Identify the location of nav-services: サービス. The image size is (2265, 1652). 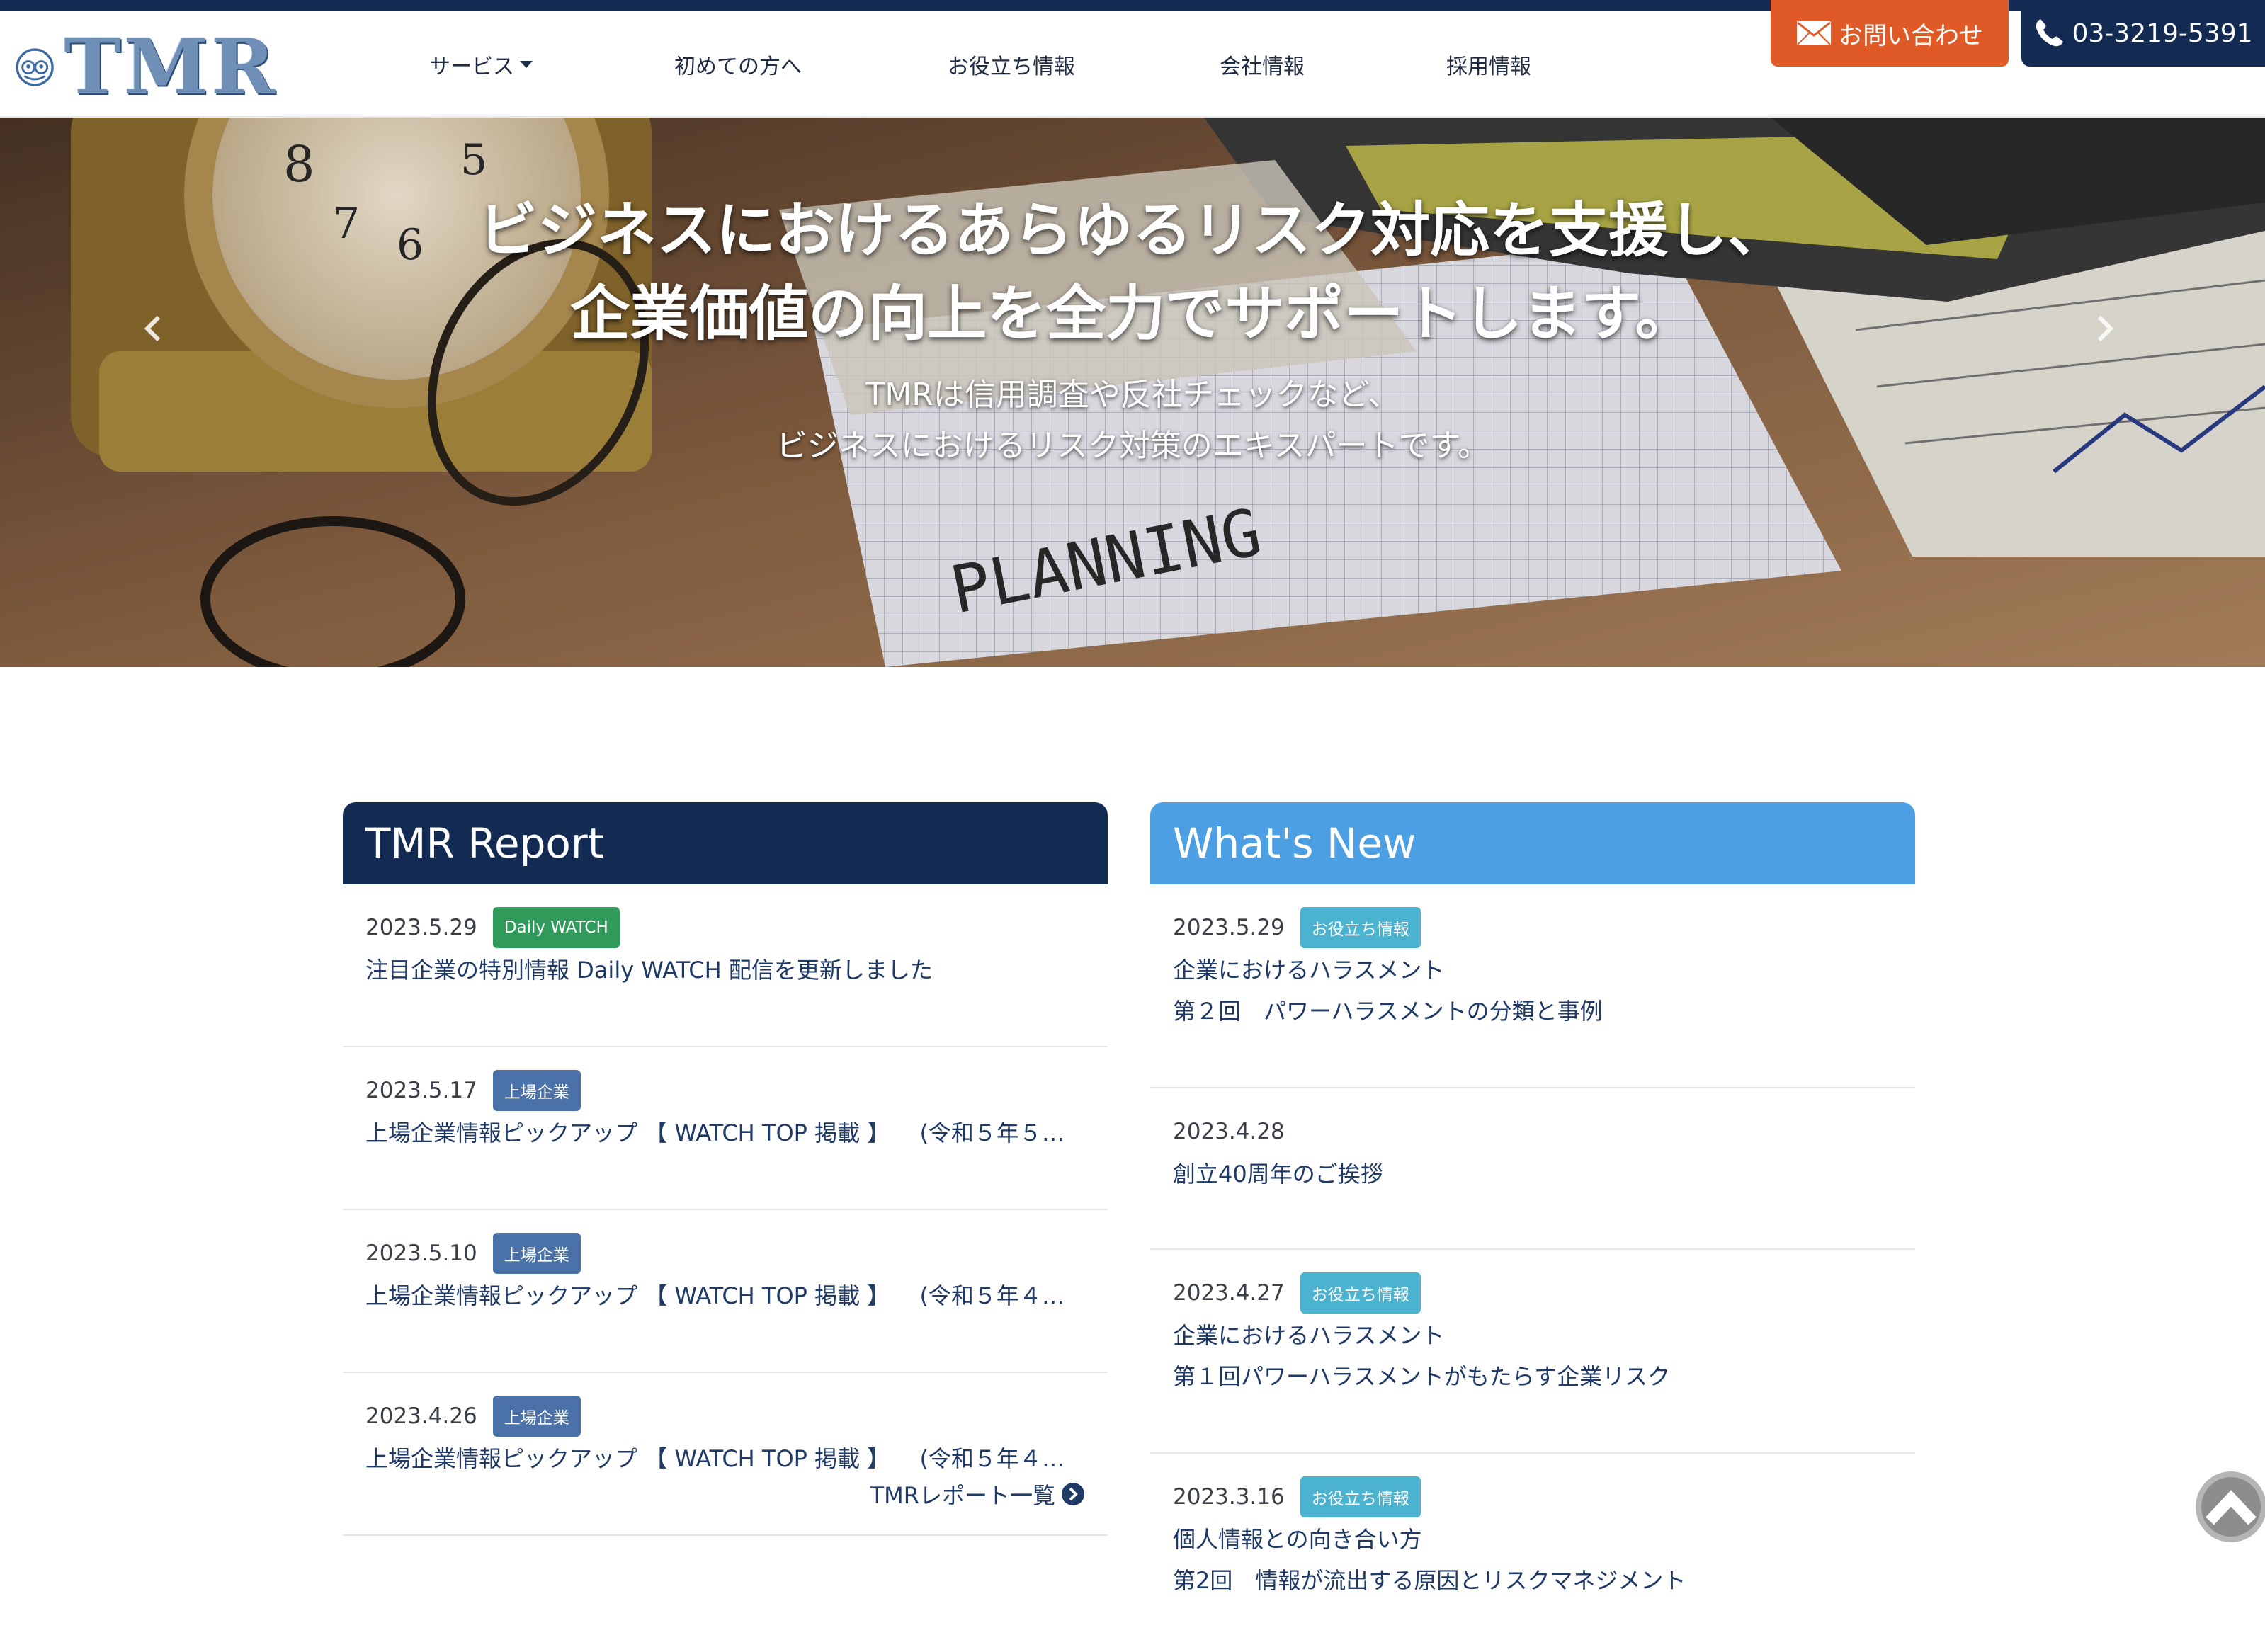
(481, 64).